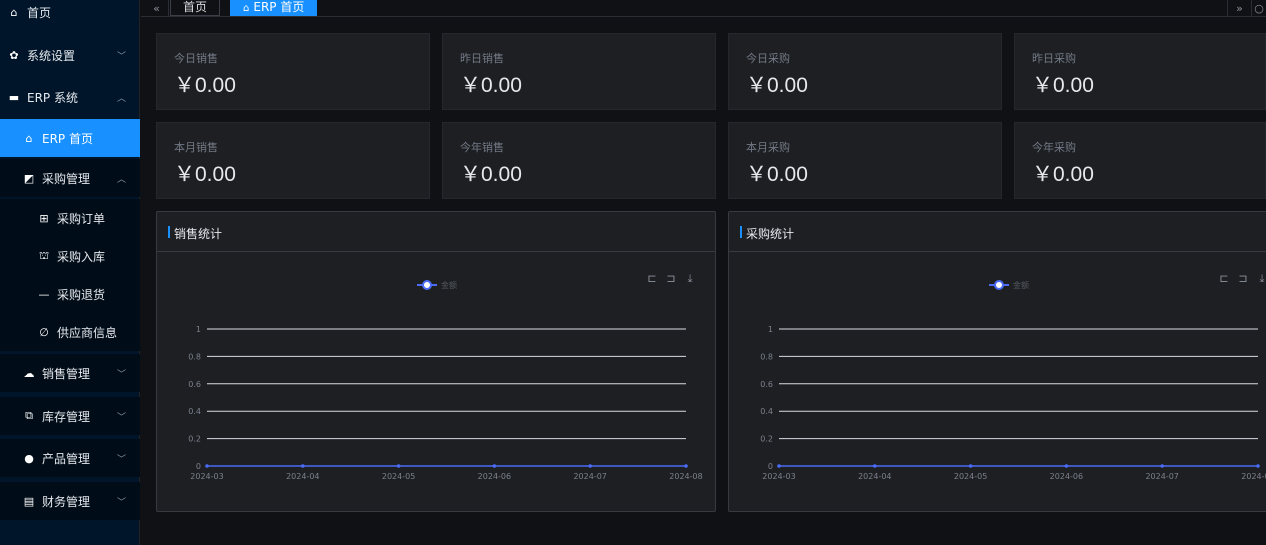  Describe the element at coordinates (44, 332) in the screenshot. I see `supplier-icon: ∅` at that location.